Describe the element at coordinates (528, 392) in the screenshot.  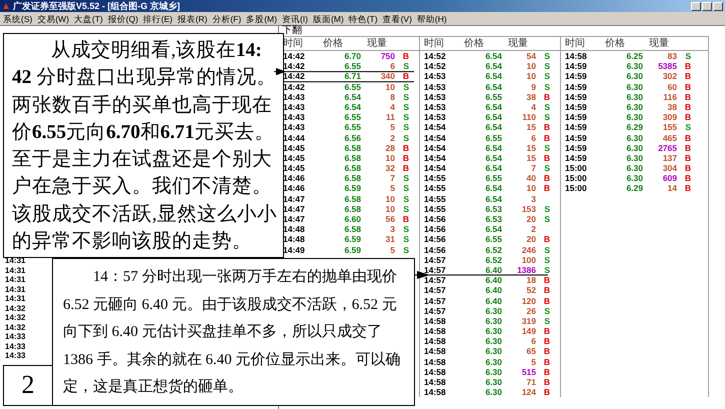
I see `volume-cell-text: 124` at that location.